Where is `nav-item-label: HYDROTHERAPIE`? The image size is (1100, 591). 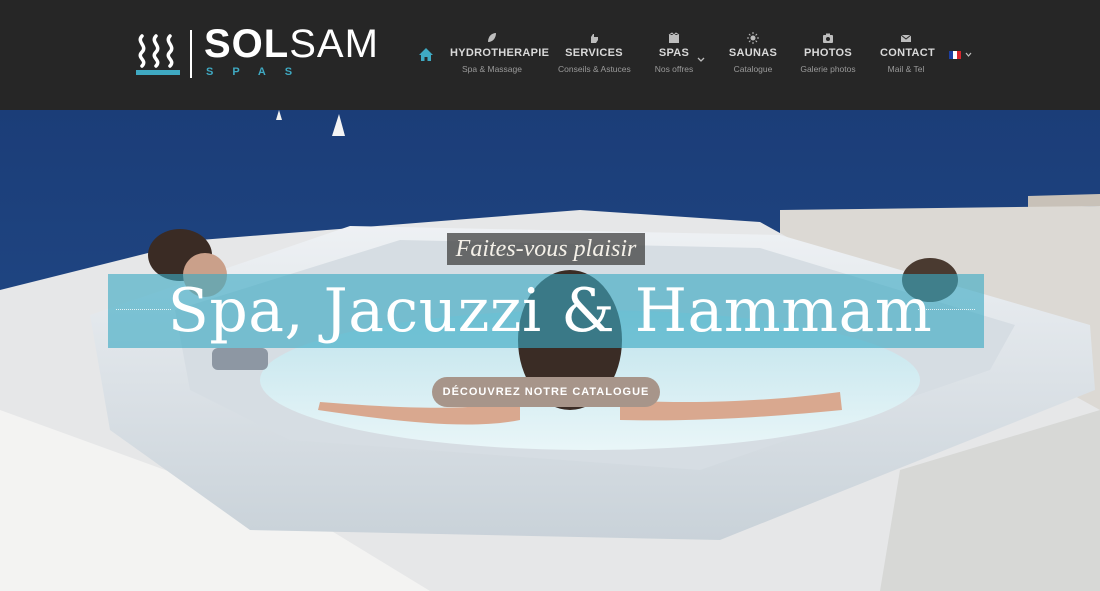
nav-item-label: HYDROTHERAPIE is located at coordinates (500, 53).